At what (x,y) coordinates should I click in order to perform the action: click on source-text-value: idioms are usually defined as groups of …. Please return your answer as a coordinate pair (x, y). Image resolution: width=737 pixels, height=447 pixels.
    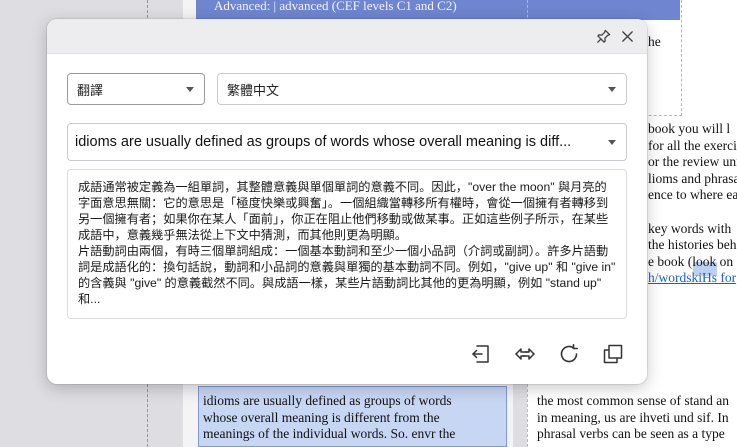
    Looking at the image, I should click on (323, 142).